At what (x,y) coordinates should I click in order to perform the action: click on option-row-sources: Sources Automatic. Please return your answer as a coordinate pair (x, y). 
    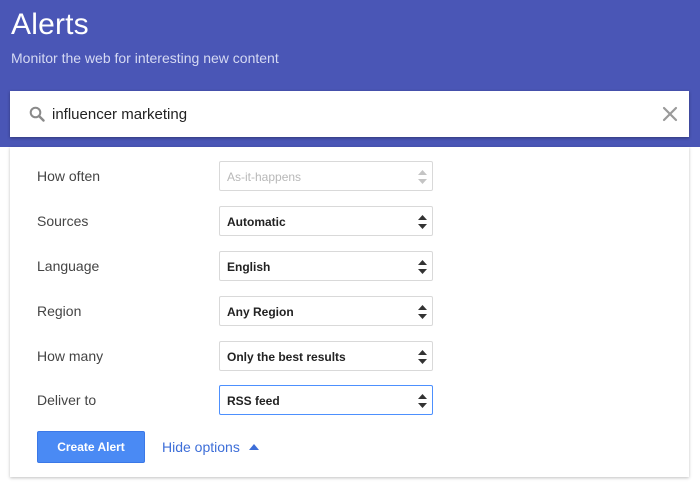
    Looking at the image, I should click on (349, 221).